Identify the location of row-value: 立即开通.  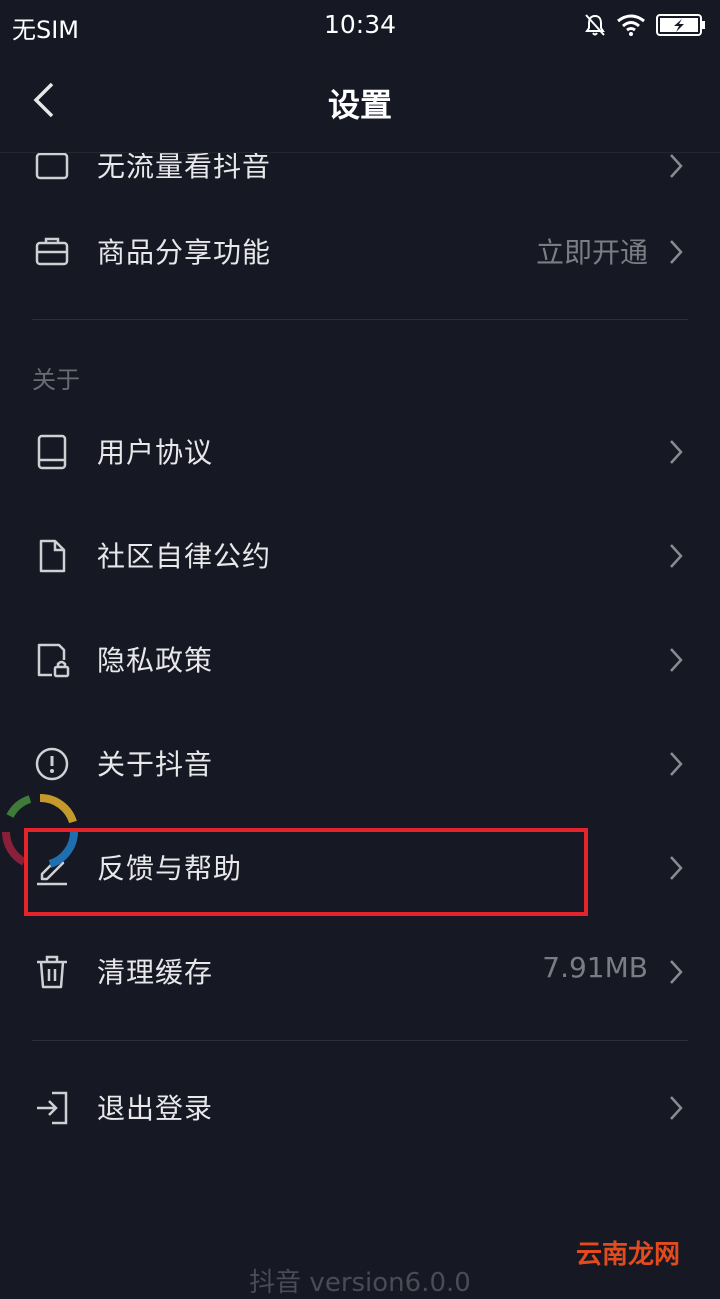
(591, 252).